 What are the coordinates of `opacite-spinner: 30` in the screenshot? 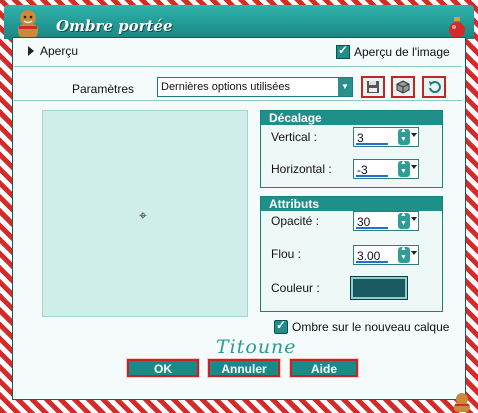 It's located at (386, 221).